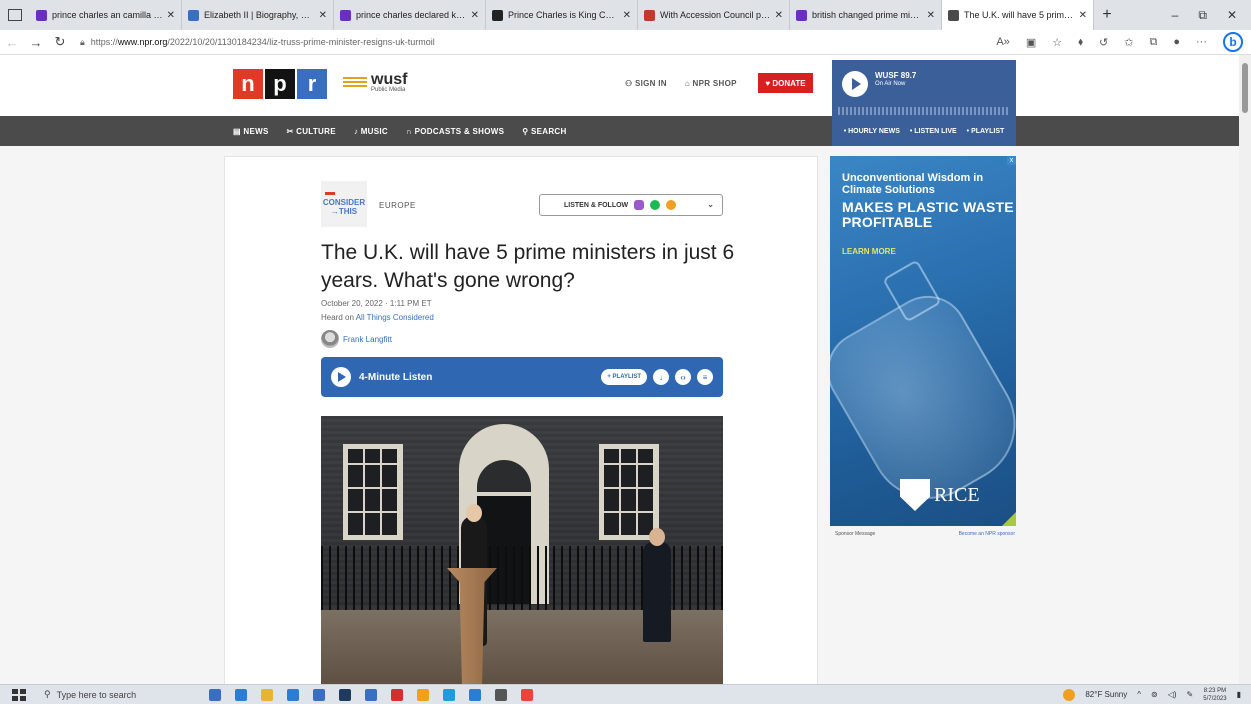  I want to click on nav-news: ▤ NEWS, so click(251, 131).